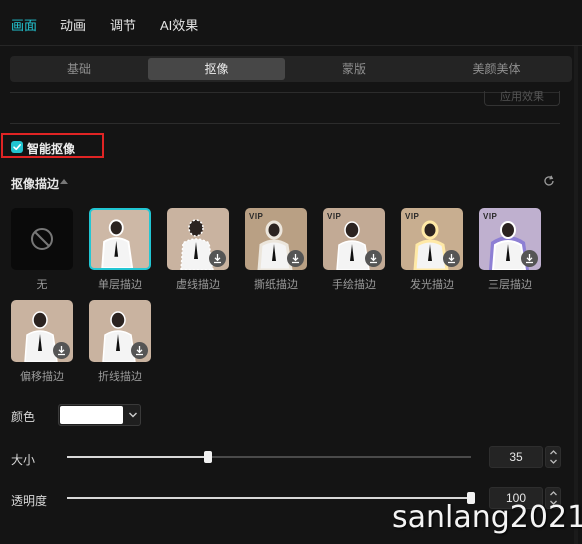 This screenshot has width=582, height=544. Describe the element at coordinates (133, 415) in the screenshot. I see `chevron-down-icon` at that location.